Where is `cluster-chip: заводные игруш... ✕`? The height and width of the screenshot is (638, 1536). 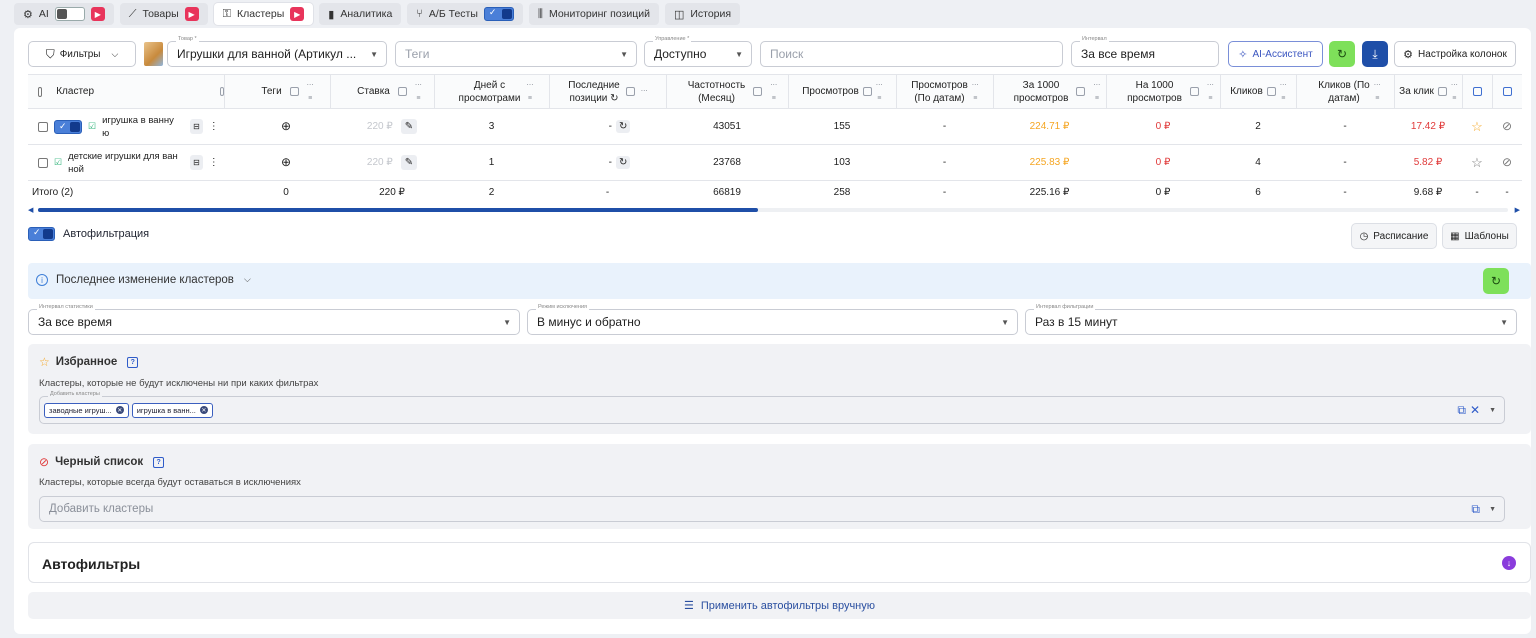 cluster-chip: заводные игруш... ✕ is located at coordinates (86, 410).